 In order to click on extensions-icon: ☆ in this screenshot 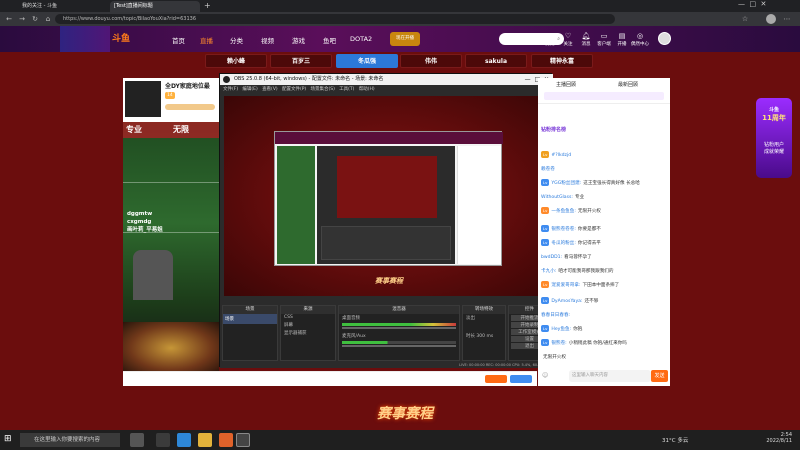, I will do `click(745, 19)`.